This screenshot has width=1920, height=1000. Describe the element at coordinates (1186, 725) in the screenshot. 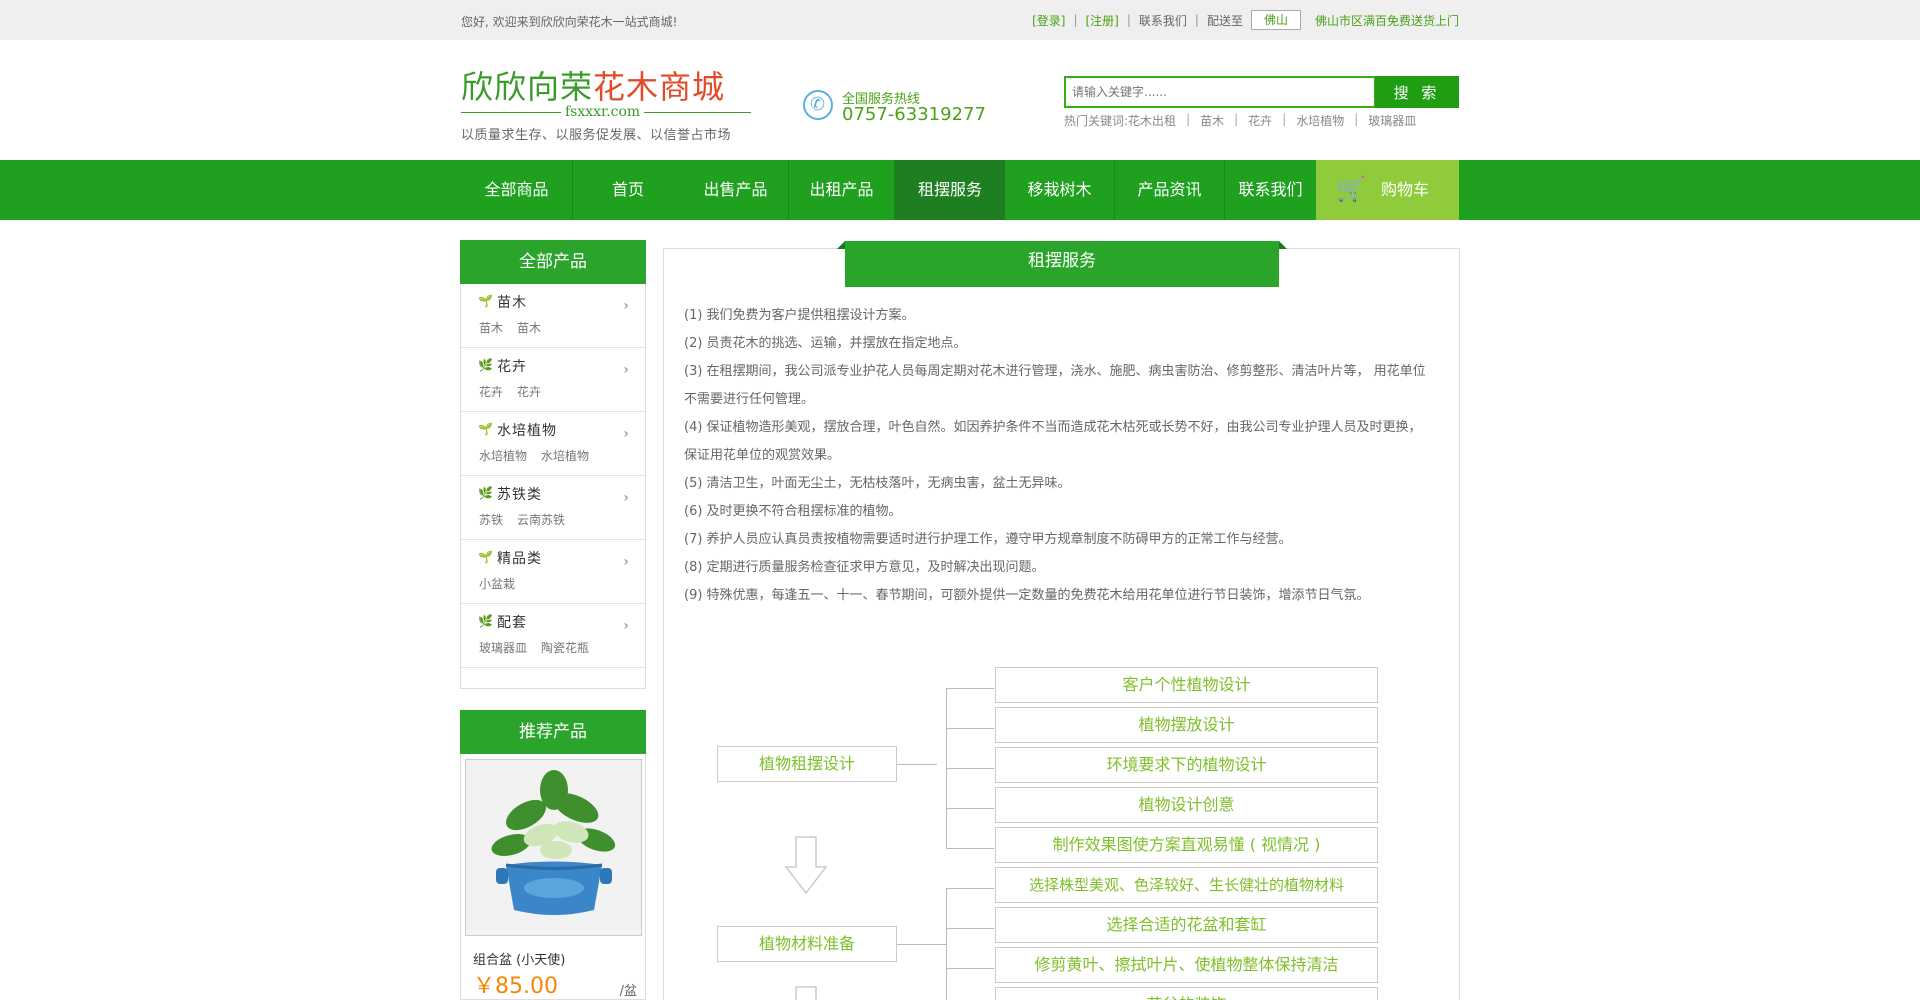

I see `flow-substep: 植物摆放设计` at that location.